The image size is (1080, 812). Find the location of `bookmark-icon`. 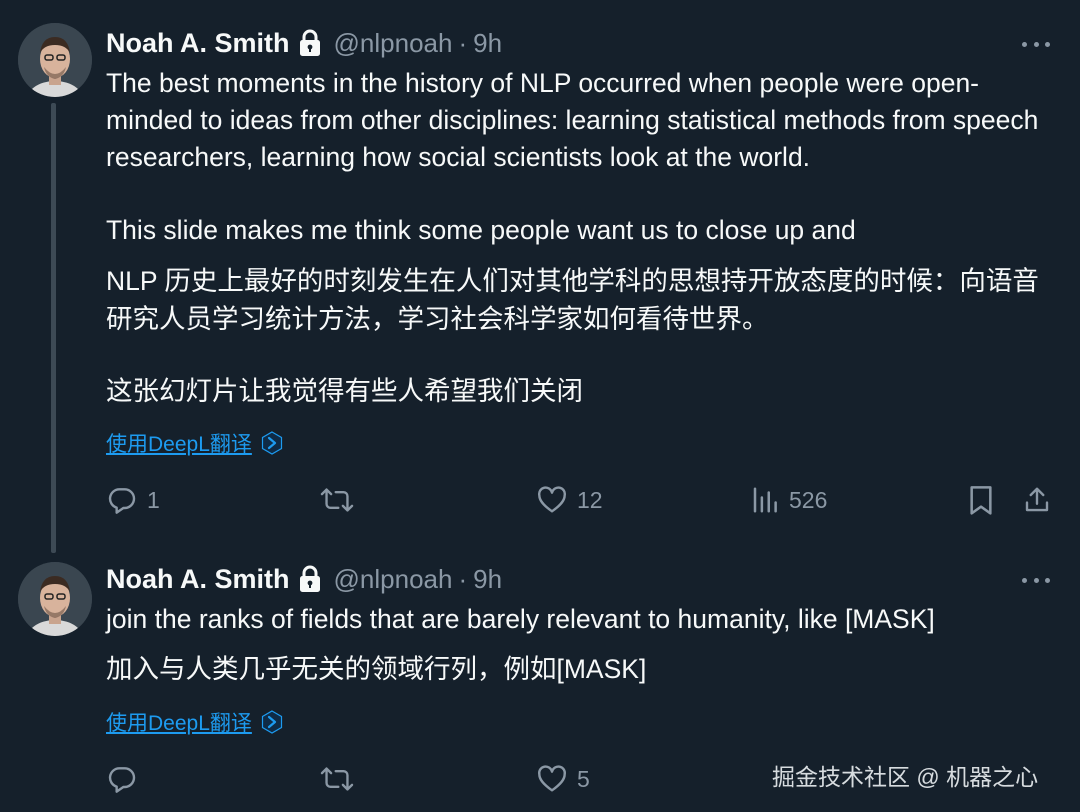

bookmark-icon is located at coordinates (981, 500).